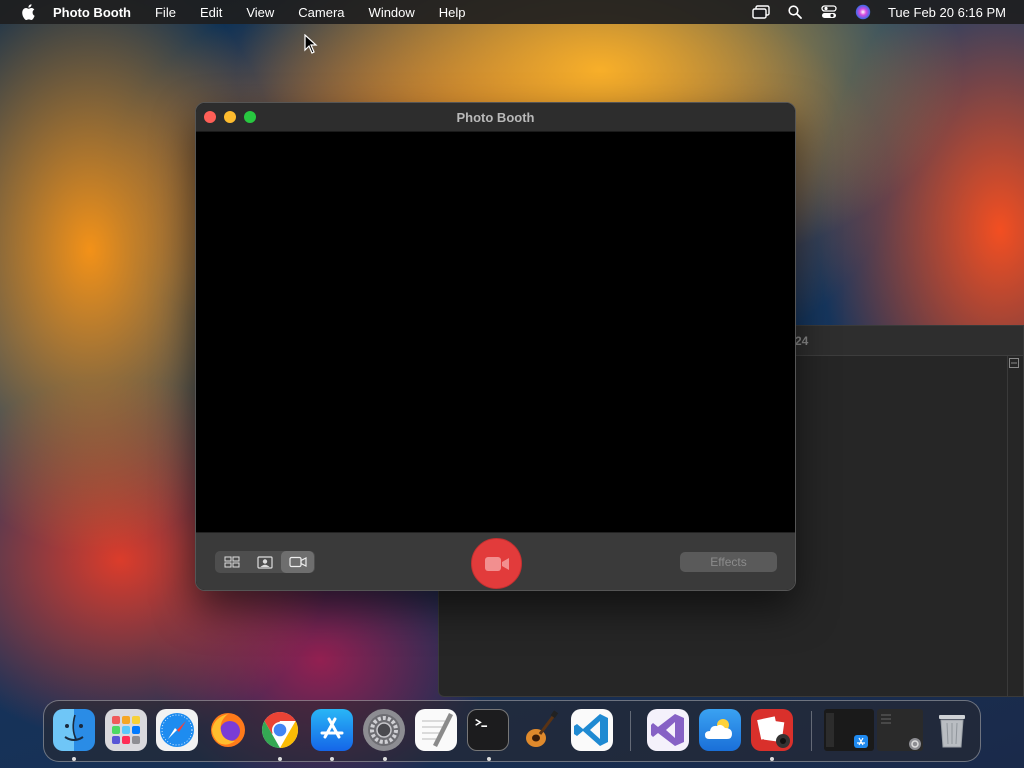 This screenshot has height=768, width=1024. I want to click on video-mode-icon, so click(297, 562).